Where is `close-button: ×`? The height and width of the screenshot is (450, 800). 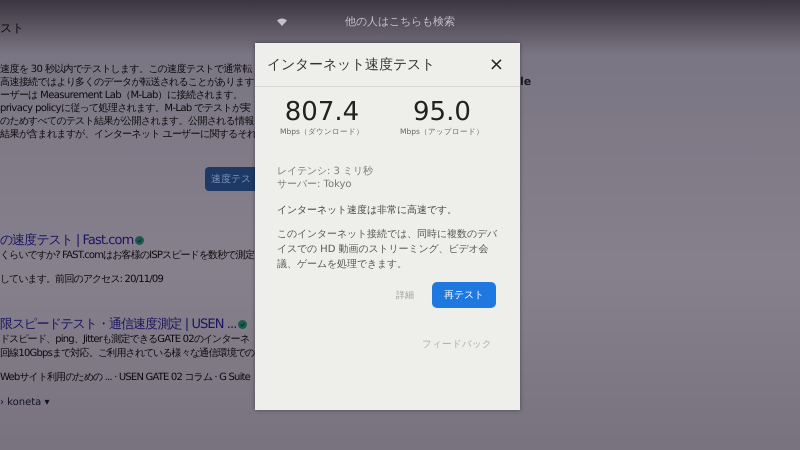 close-button: × is located at coordinates (496, 65).